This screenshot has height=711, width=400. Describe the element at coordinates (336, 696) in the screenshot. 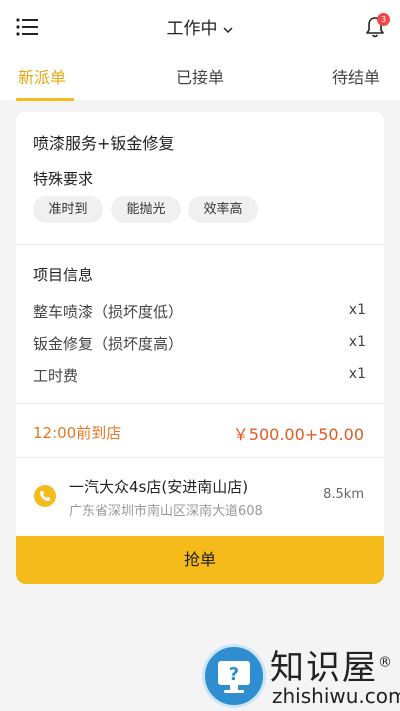

I see `watermark-url: zhishiwu.com` at that location.